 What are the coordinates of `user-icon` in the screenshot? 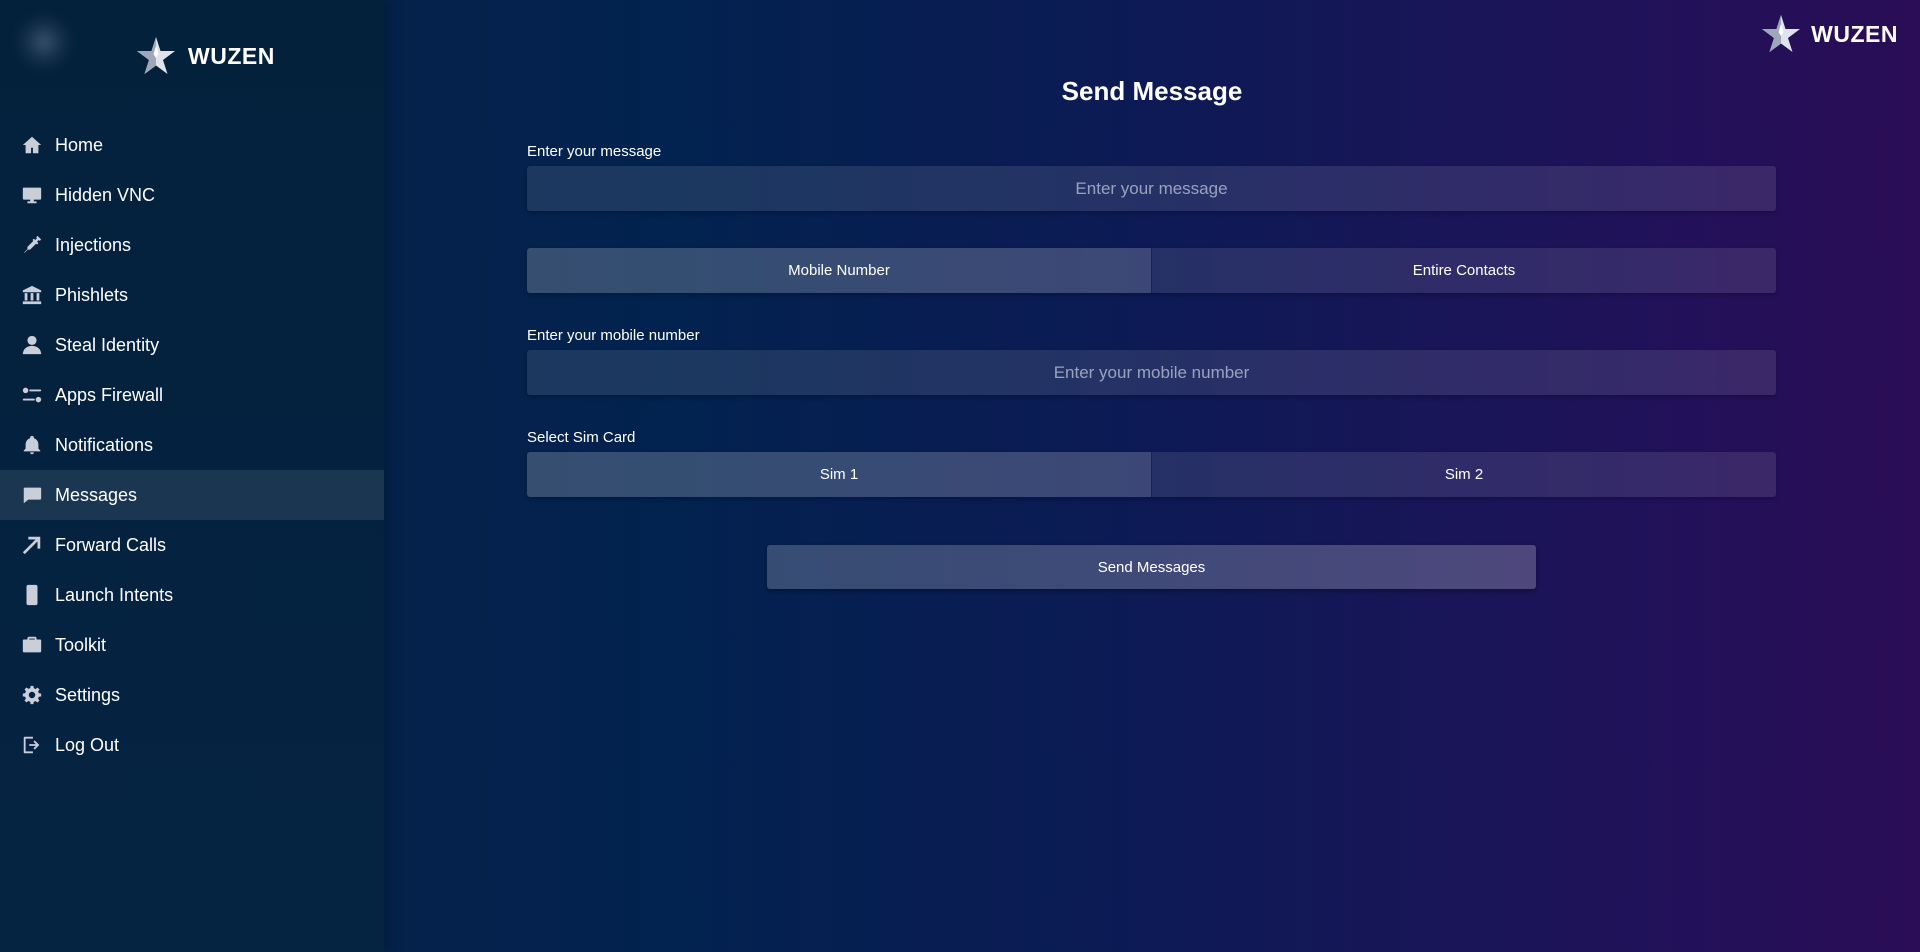 It's located at (32, 345).